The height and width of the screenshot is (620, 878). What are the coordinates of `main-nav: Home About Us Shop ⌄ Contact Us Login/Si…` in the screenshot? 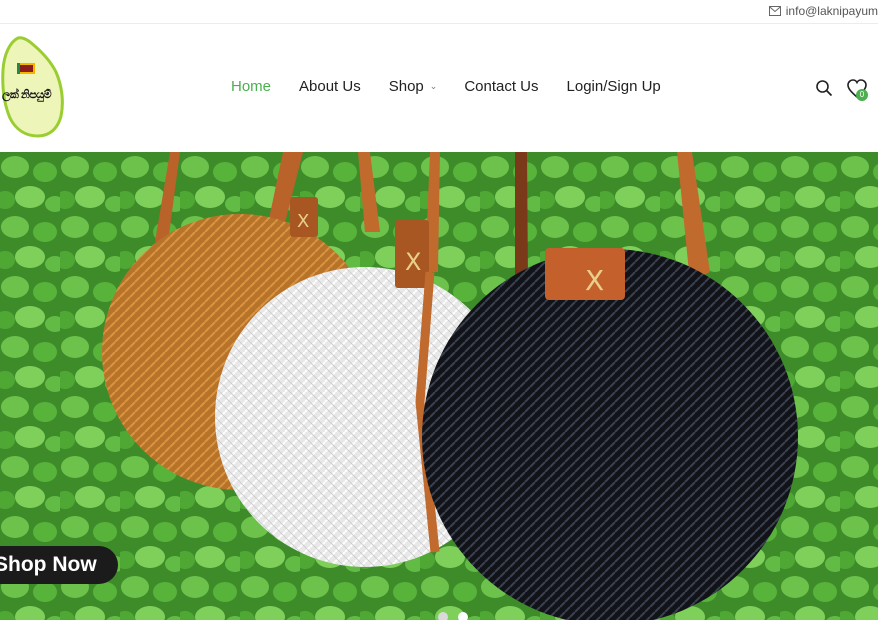 It's located at (446, 86).